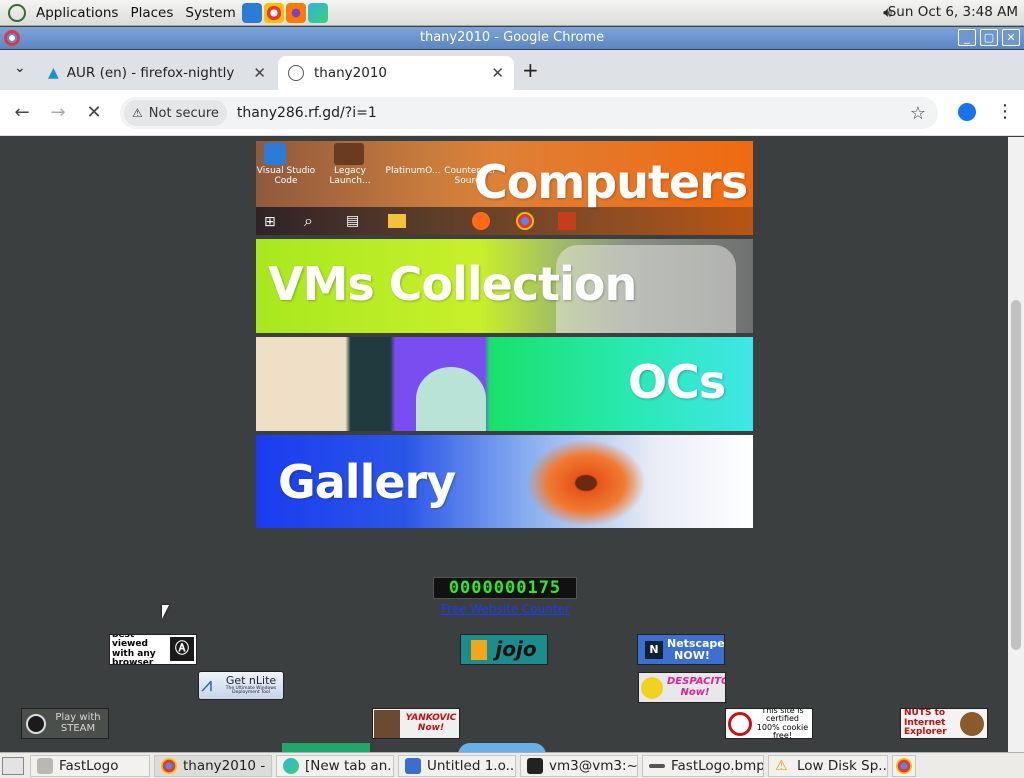 The height and width of the screenshot is (778, 1024). What do you see at coordinates (182, 649) in the screenshot?
I see `anarchy-a-icon: Ⓐ` at bounding box center [182, 649].